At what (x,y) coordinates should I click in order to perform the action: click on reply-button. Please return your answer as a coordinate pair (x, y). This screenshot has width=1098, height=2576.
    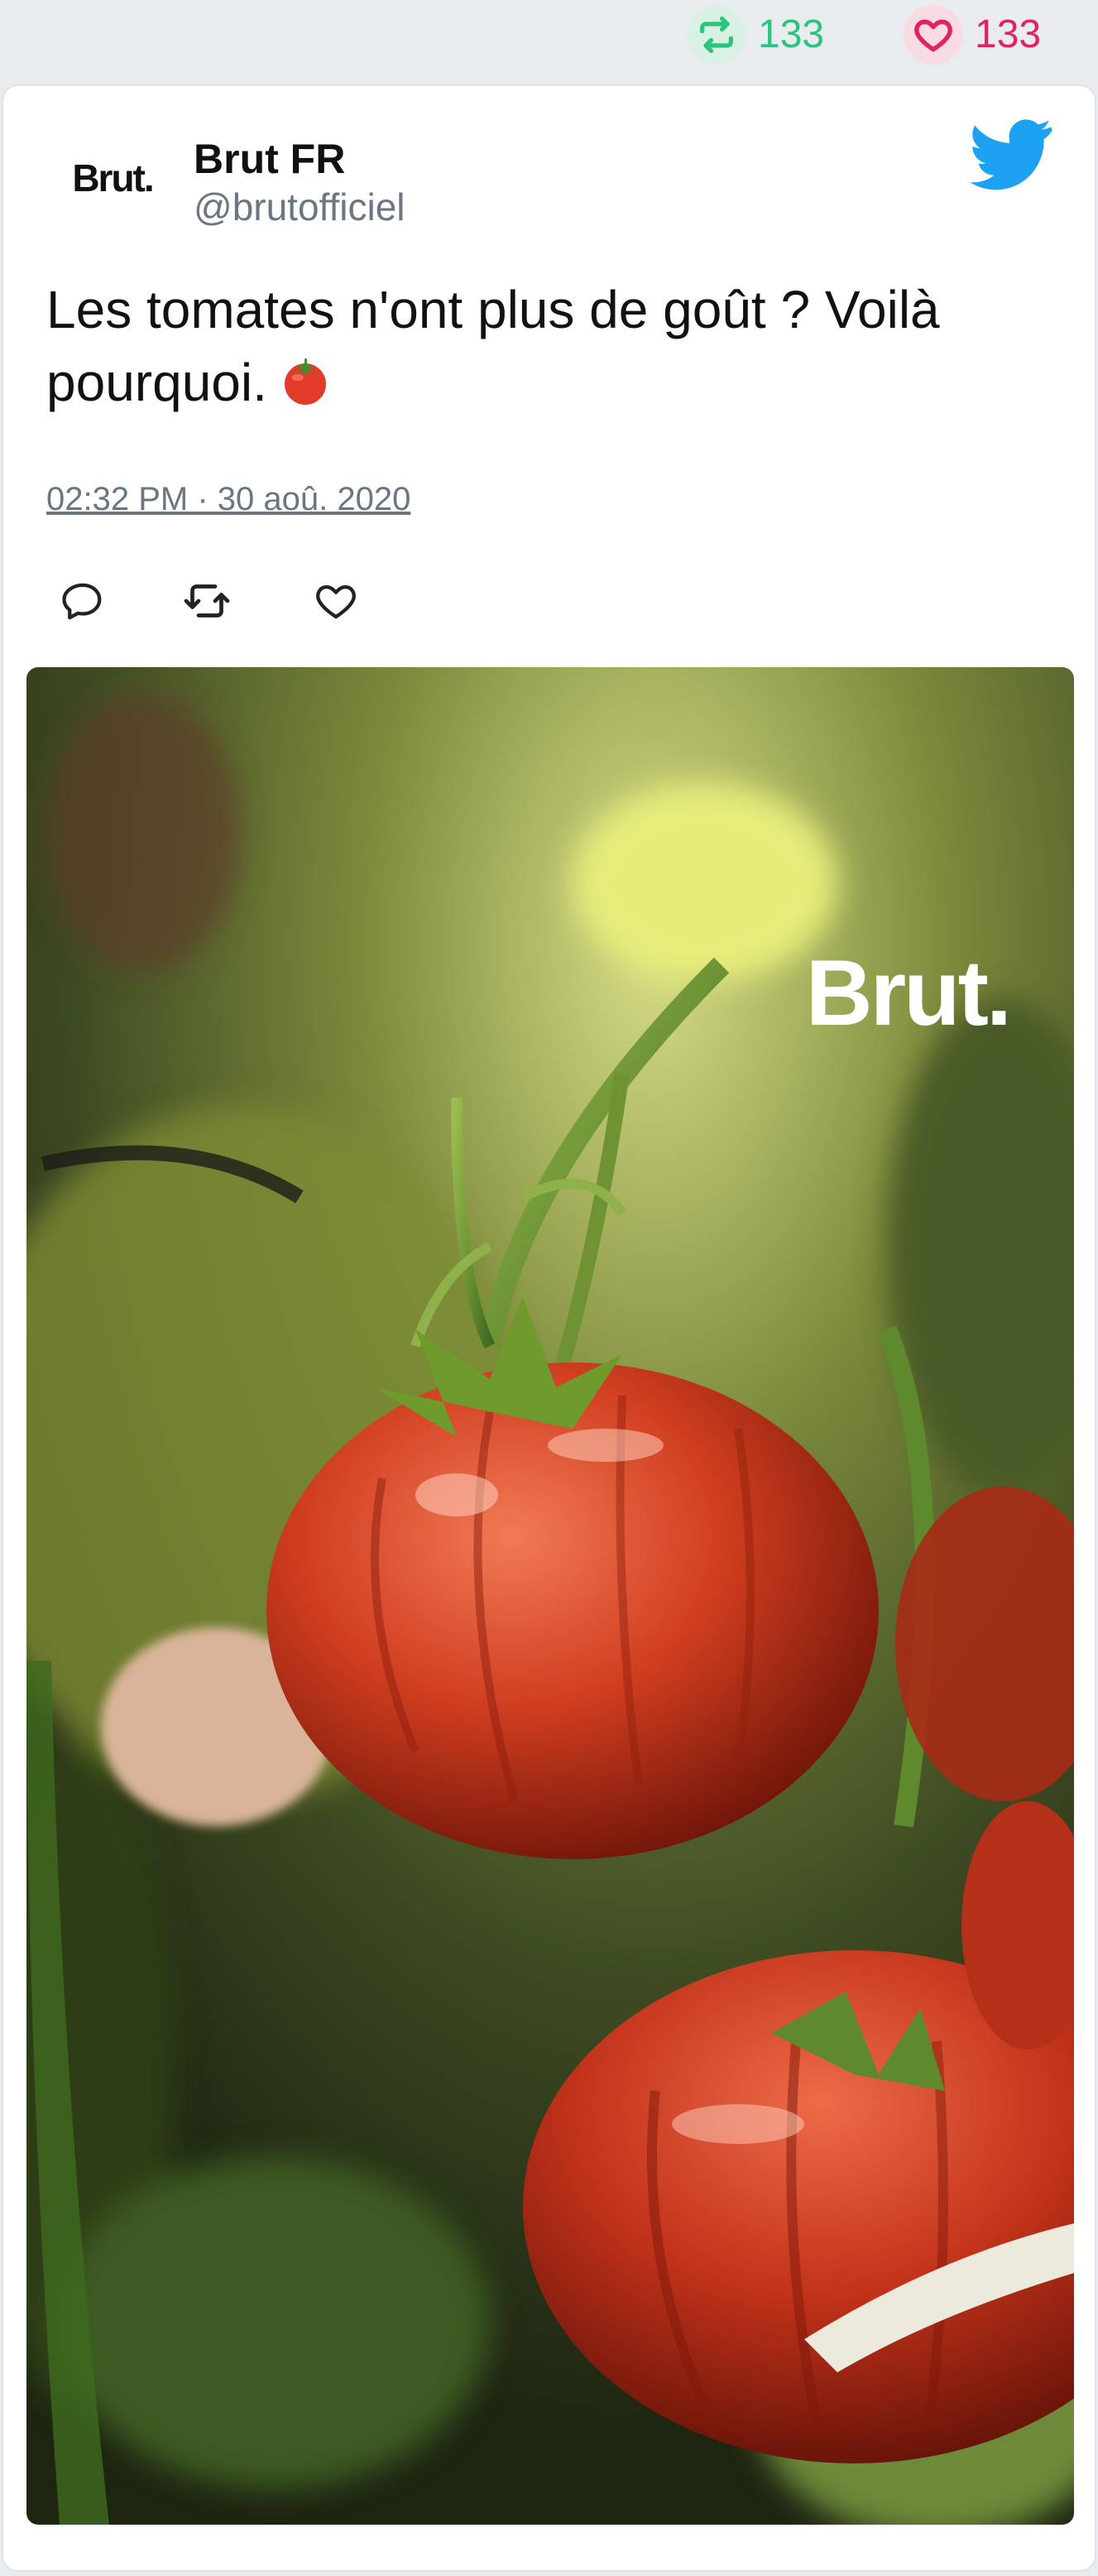
    Looking at the image, I should click on (82, 600).